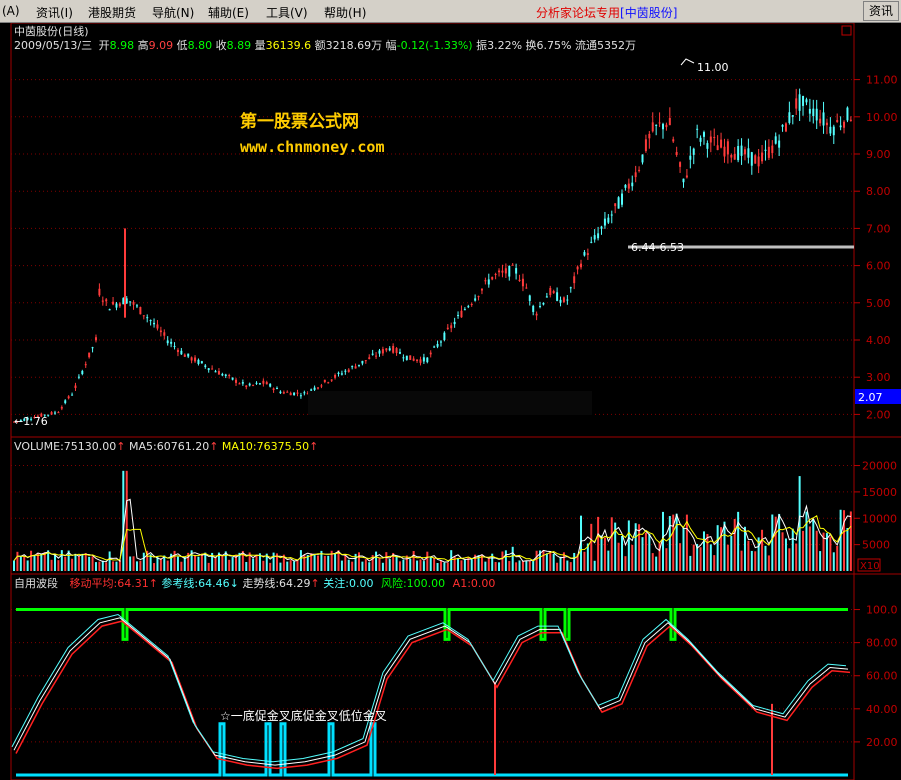 The image size is (901, 780). I want to click on chart-title: 中茵股份(日线), so click(51, 31).